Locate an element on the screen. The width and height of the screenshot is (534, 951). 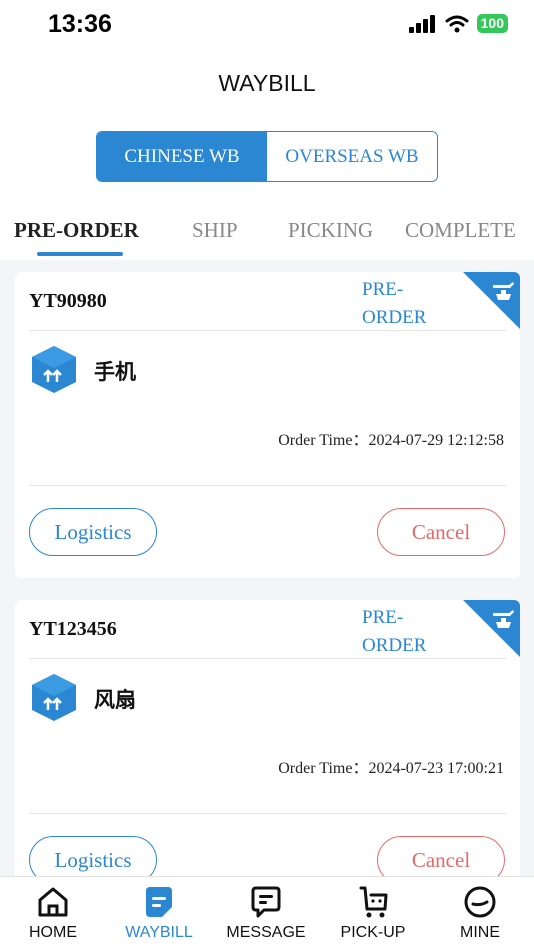
home-icon is located at coordinates (53, 902).